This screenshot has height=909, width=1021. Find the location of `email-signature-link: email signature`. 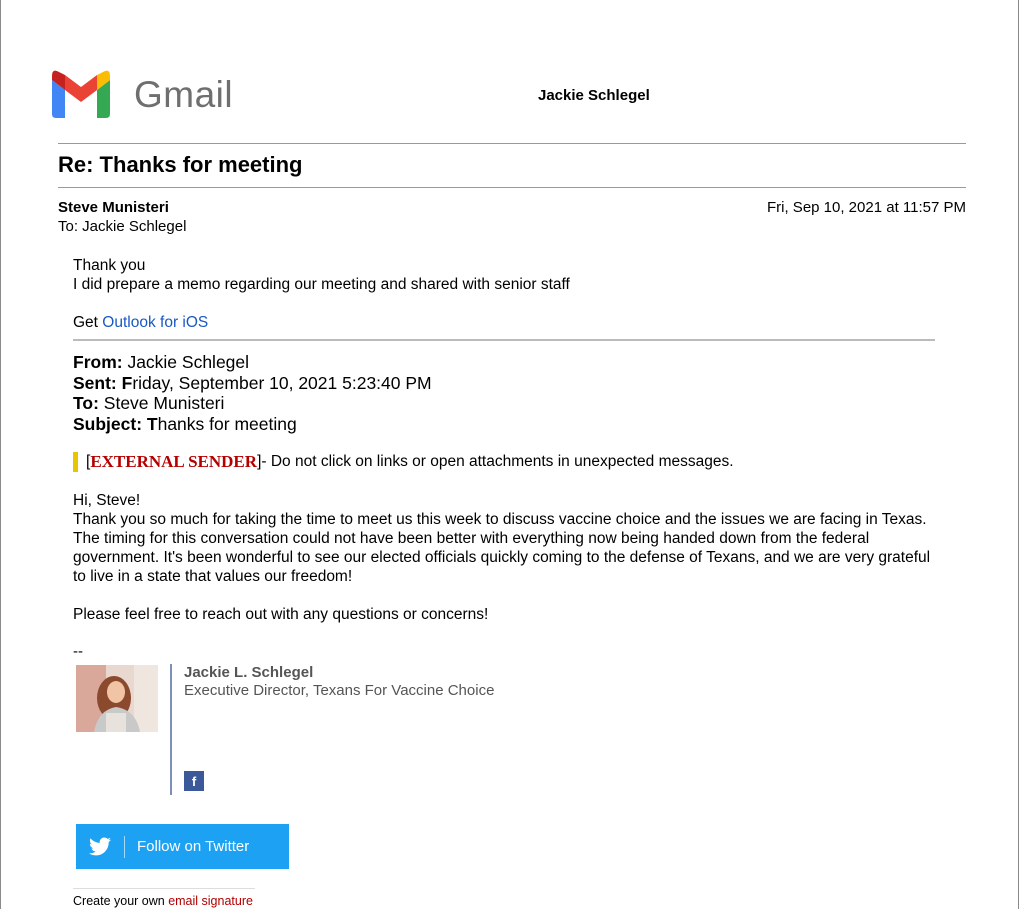

email-signature-link: email signature is located at coordinates (210, 901).